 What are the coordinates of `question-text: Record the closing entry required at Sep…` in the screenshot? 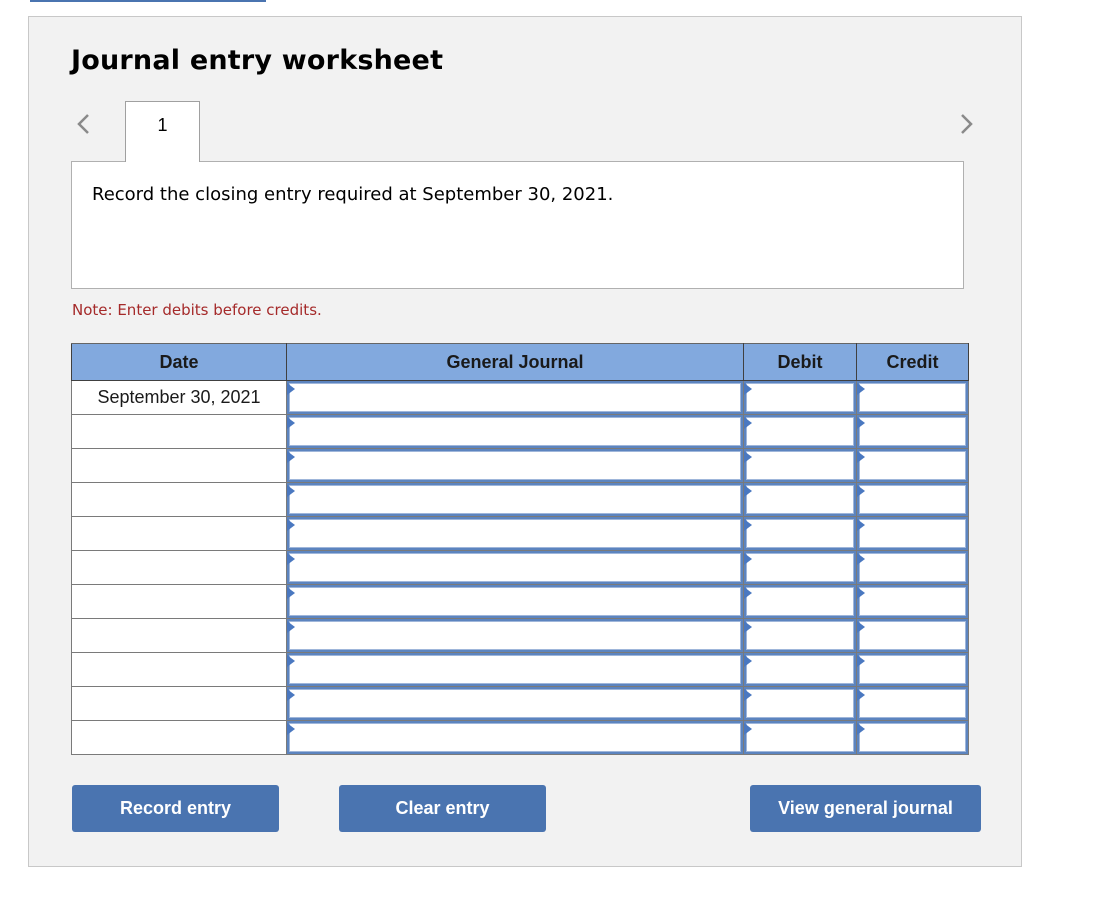 It's located at (353, 194).